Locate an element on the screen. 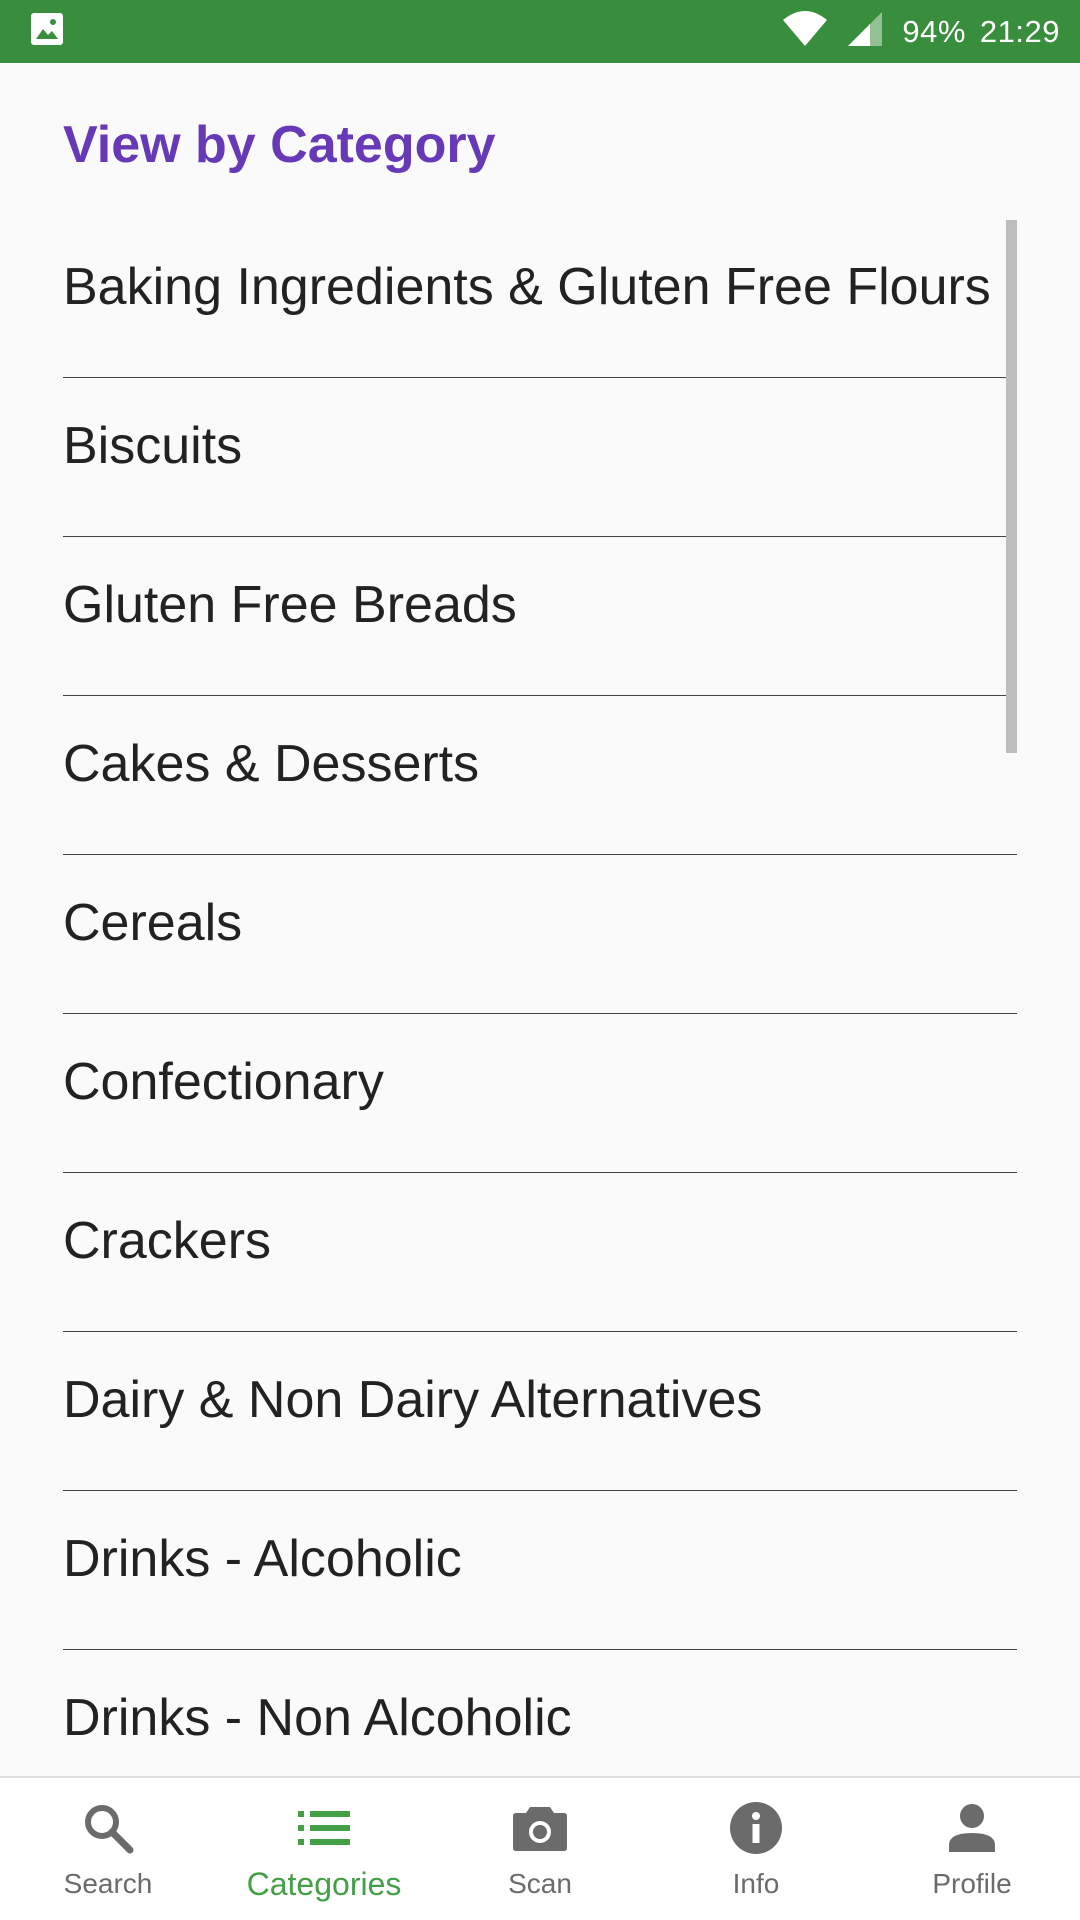  bottom-navigation: Search Categories Scan Info Profile is located at coordinates (540, 1848).